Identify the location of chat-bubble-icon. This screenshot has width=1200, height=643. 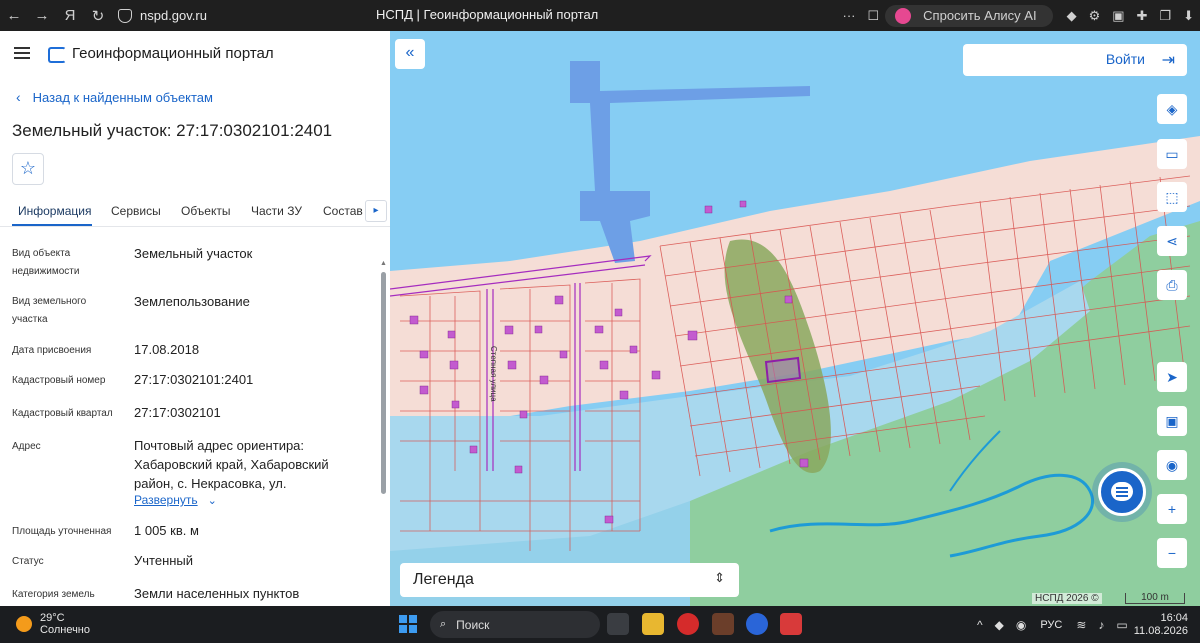
(1122, 491).